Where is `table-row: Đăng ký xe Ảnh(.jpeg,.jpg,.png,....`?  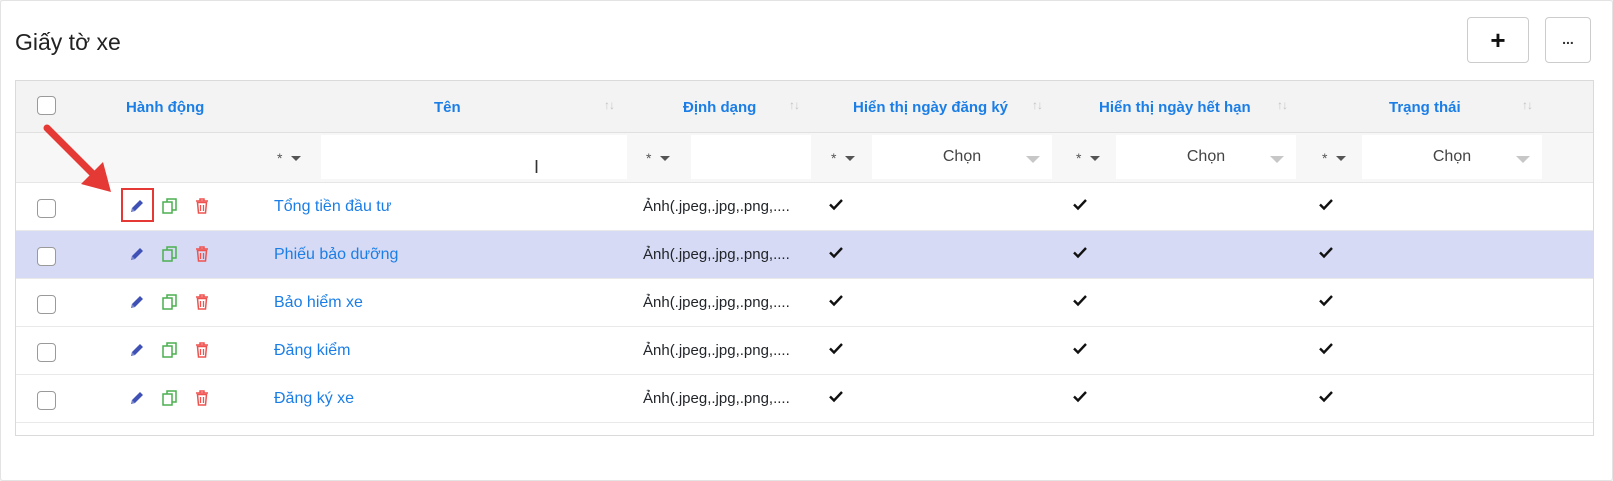
table-row: Đăng ký xe Ảnh(.jpeg,.jpg,.png,.... is located at coordinates (804, 399).